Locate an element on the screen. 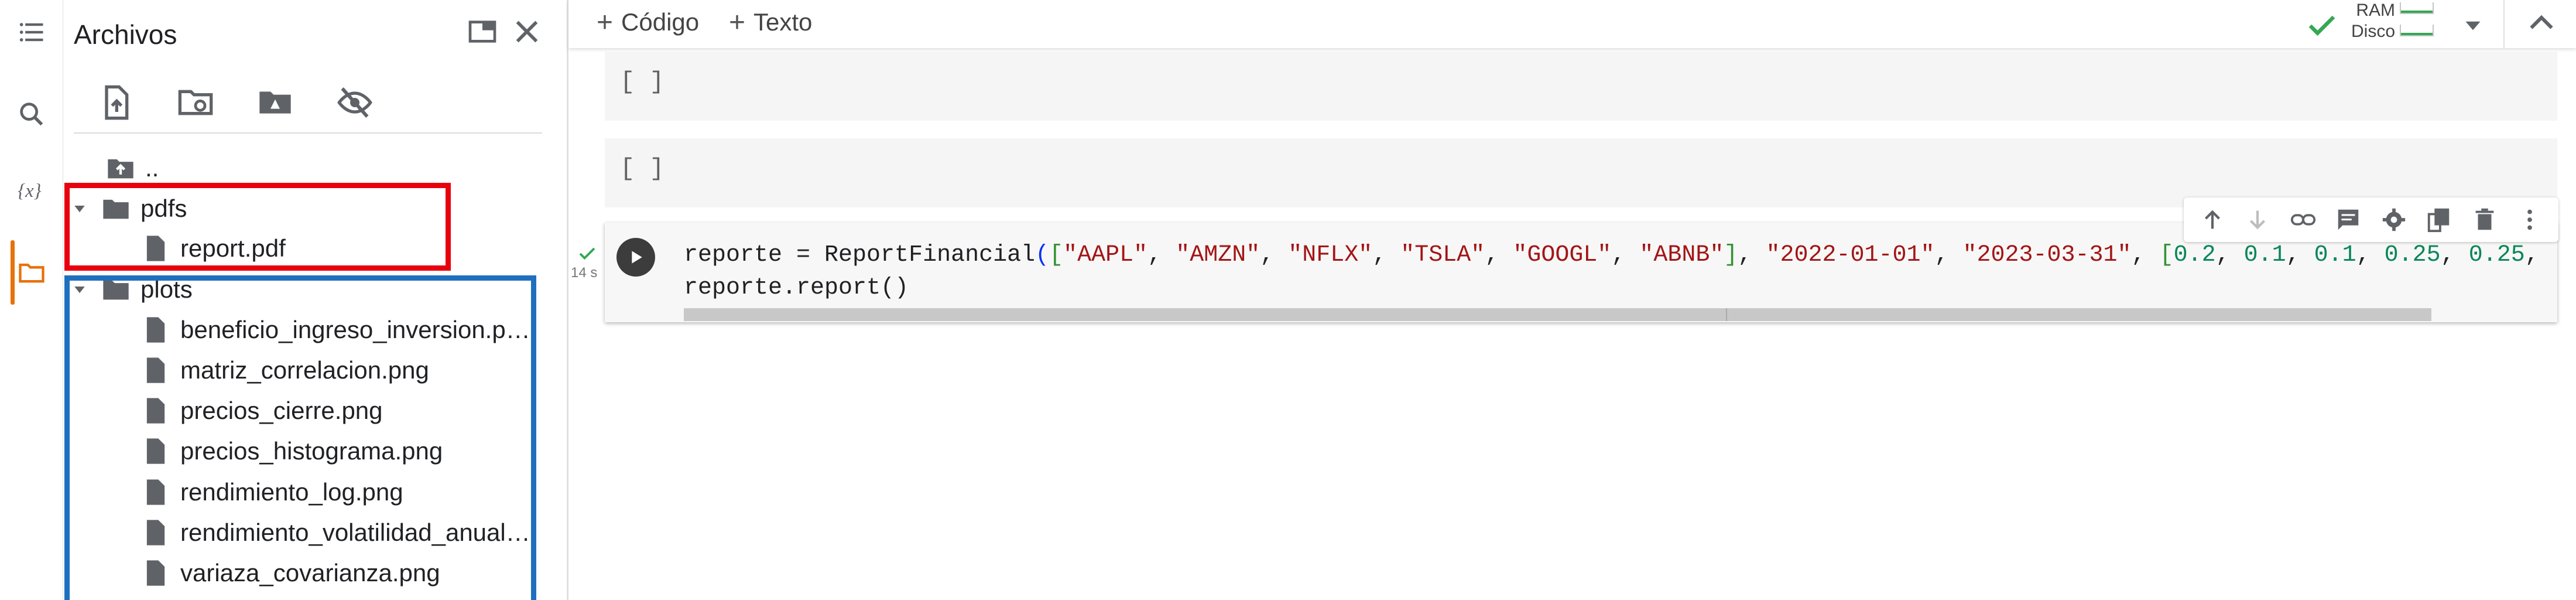 The height and width of the screenshot is (600, 2576). move-down-button is located at coordinates (2257, 220).